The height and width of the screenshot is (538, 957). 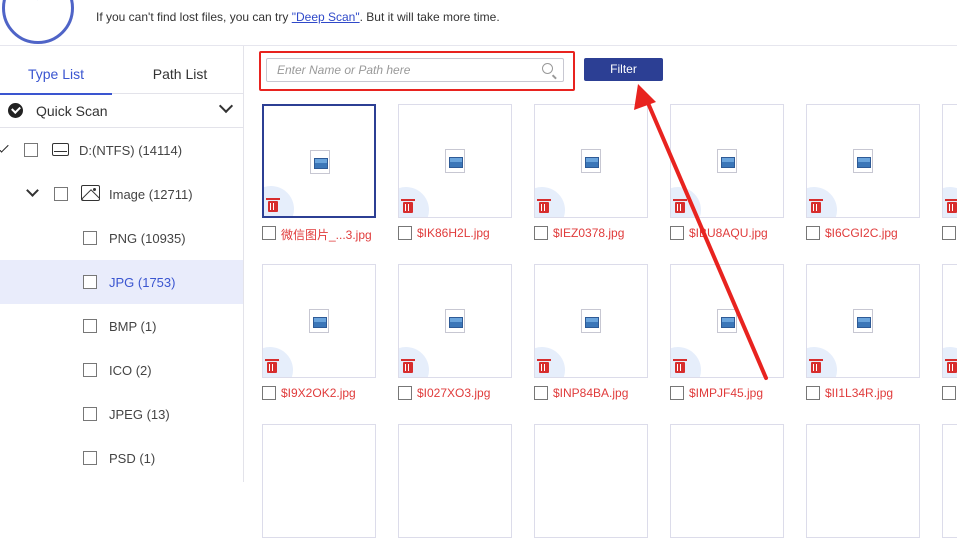 What do you see at coordinates (130, 370) in the screenshot?
I see `tree-item-label: ICO (2)` at bounding box center [130, 370].